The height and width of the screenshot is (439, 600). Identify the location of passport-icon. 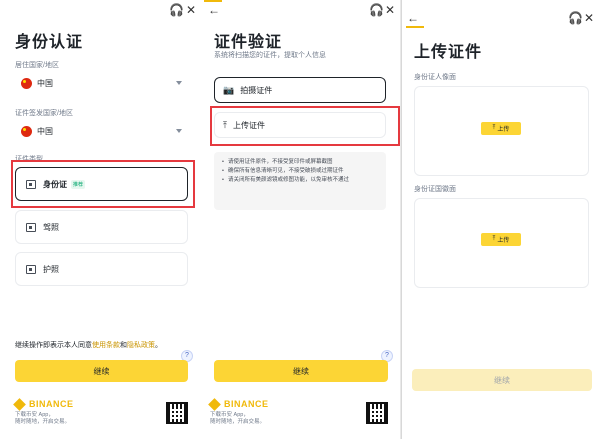
(31, 269).